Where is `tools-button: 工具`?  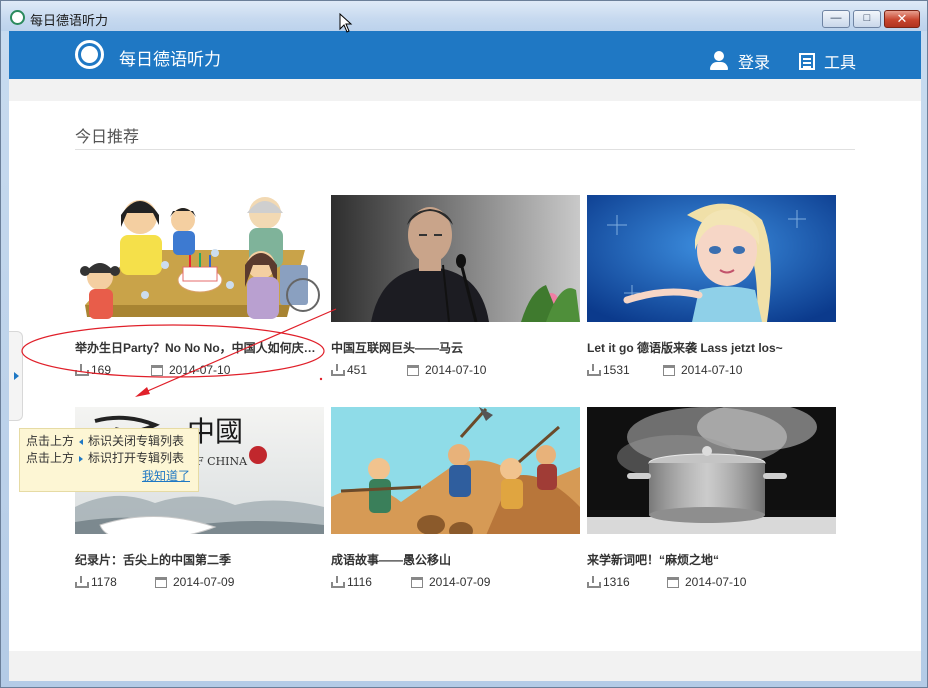 tools-button: 工具 is located at coordinates (827, 61).